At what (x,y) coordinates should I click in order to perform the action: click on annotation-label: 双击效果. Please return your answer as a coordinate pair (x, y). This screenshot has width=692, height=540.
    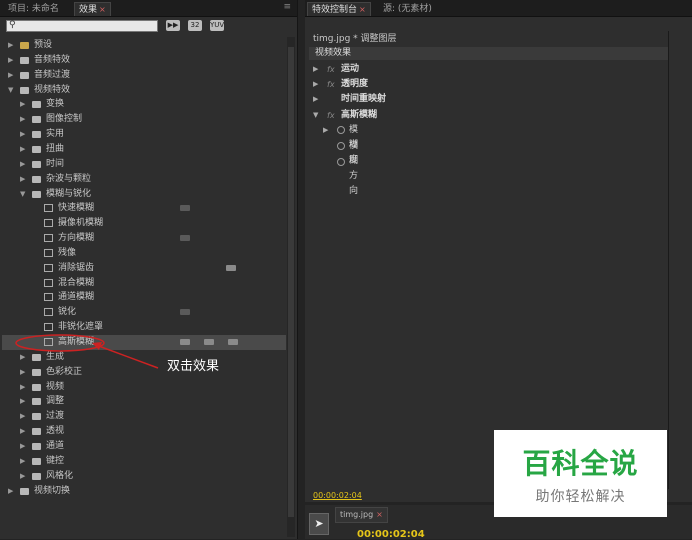
    Looking at the image, I should click on (193, 366).